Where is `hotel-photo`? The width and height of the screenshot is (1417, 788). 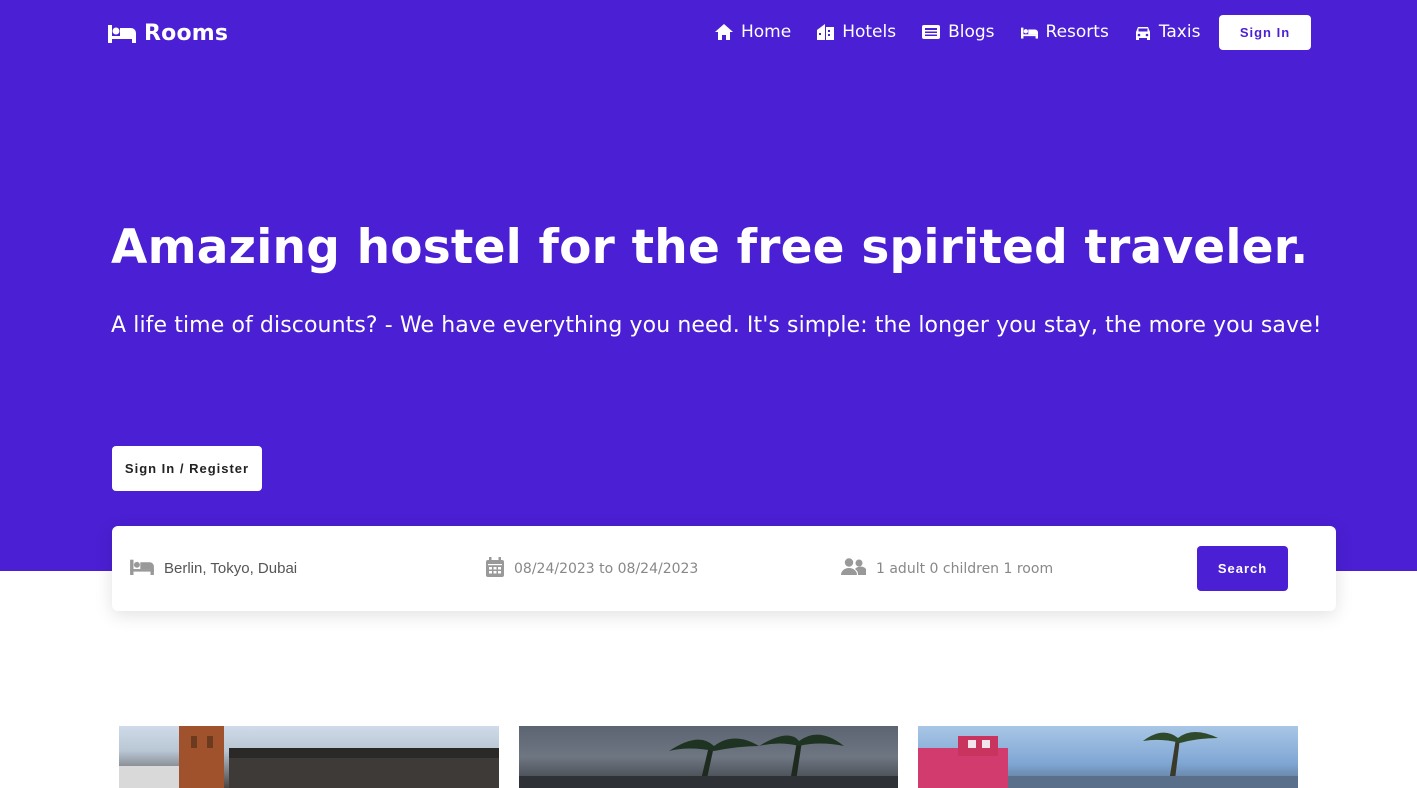 hotel-photo is located at coordinates (309, 757).